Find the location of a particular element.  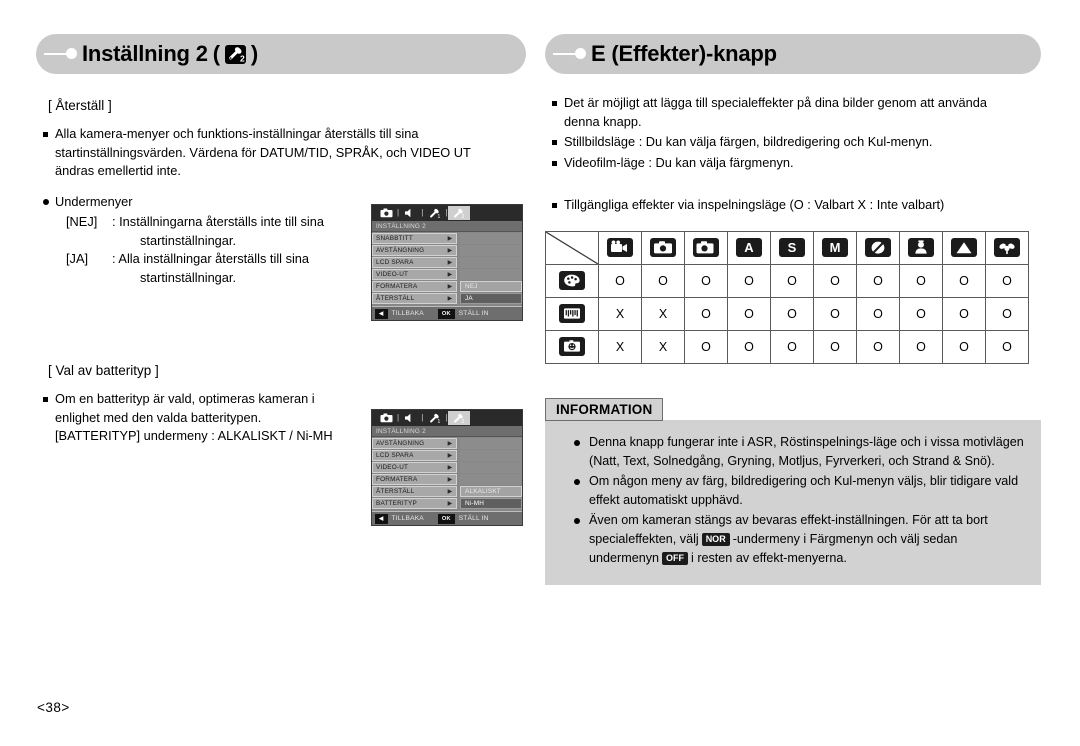

lcd-item-label: AVSTÄNGNING is located at coordinates (408, 250).